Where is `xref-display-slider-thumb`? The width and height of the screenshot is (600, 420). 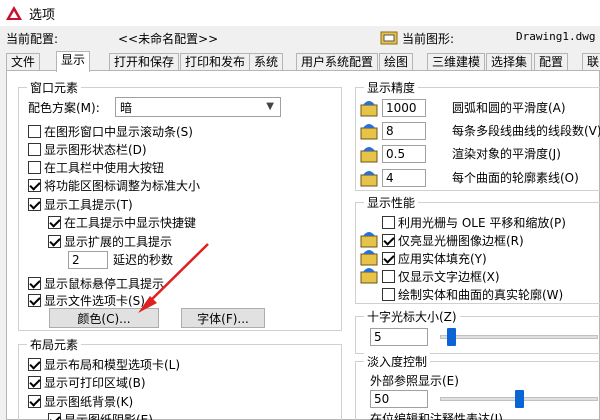 xref-display-slider-thumb is located at coordinates (519, 399).